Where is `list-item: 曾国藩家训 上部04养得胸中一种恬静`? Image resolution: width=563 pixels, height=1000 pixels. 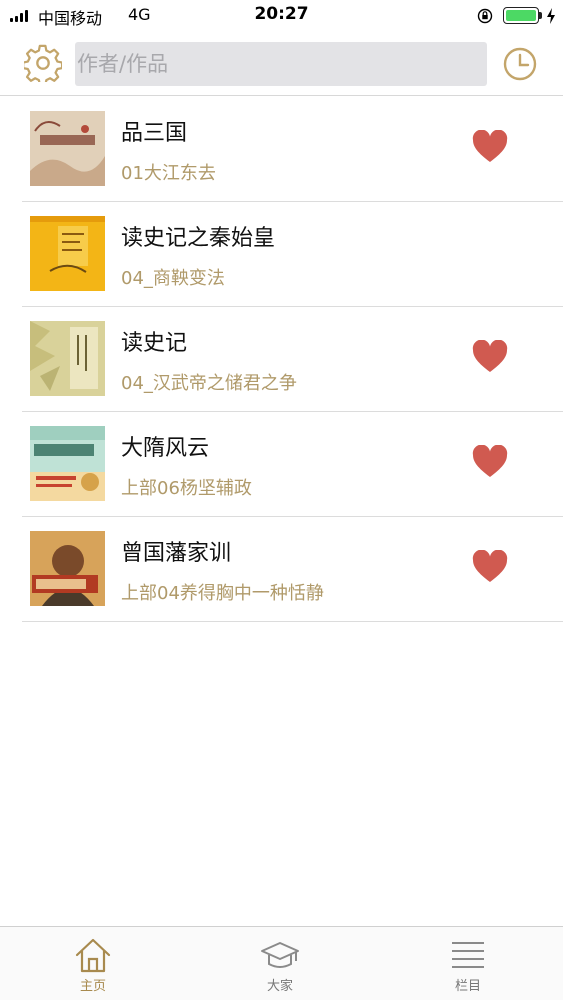
list-item: 曾国藩家训 上部04养得胸中一种恬静 is located at coordinates (292, 569).